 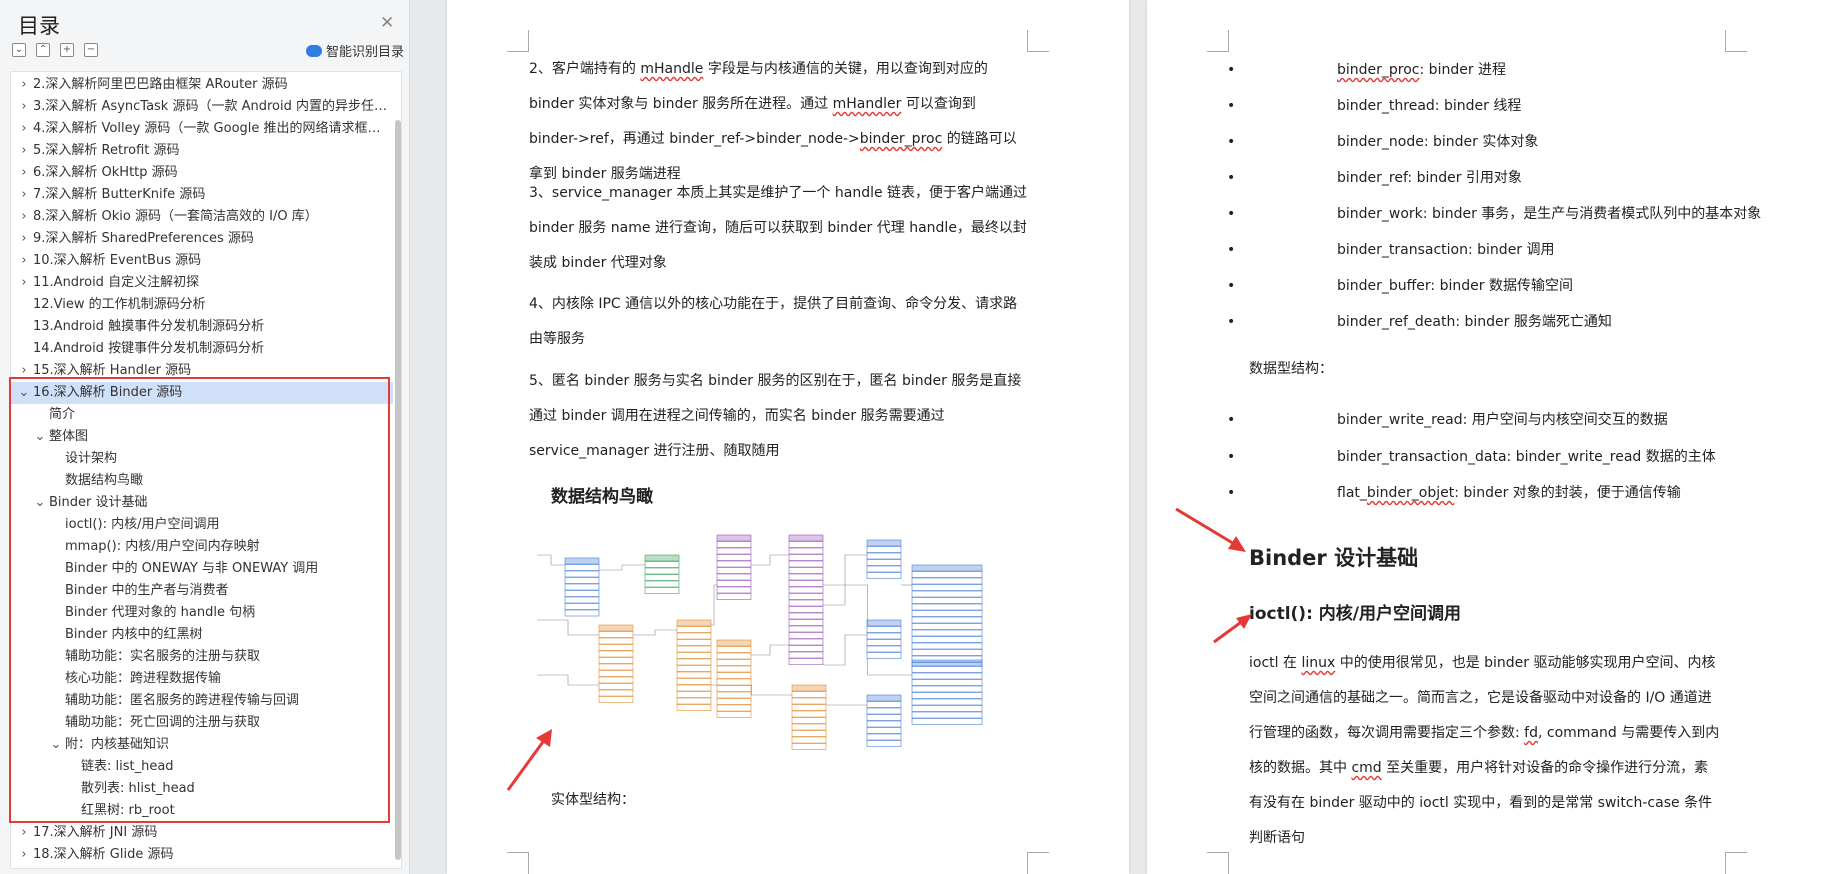 What do you see at coordinates (112, 370) in the screenshot?
I see `toc-item-label: 15.深入解析 Handler 源码` at bounding box center [112, 370].